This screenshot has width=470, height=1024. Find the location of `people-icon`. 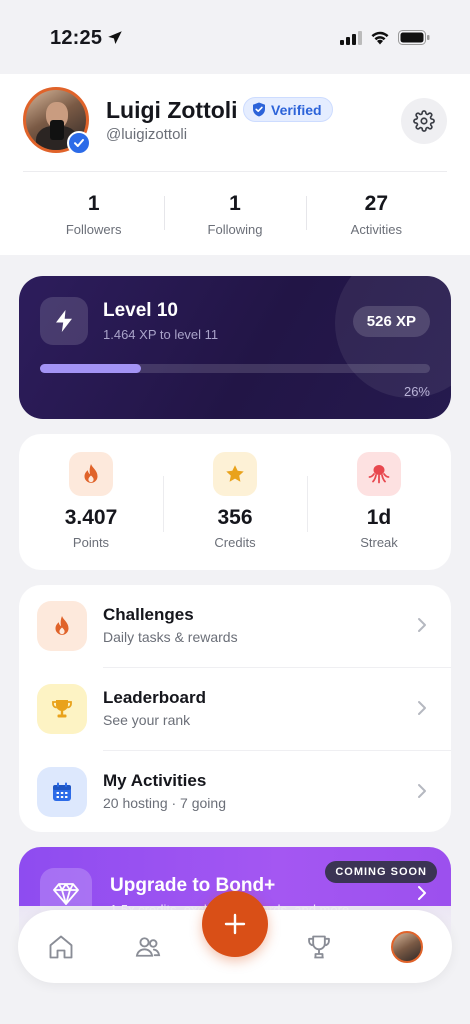

people-icon is located at coordinates (148, 947).